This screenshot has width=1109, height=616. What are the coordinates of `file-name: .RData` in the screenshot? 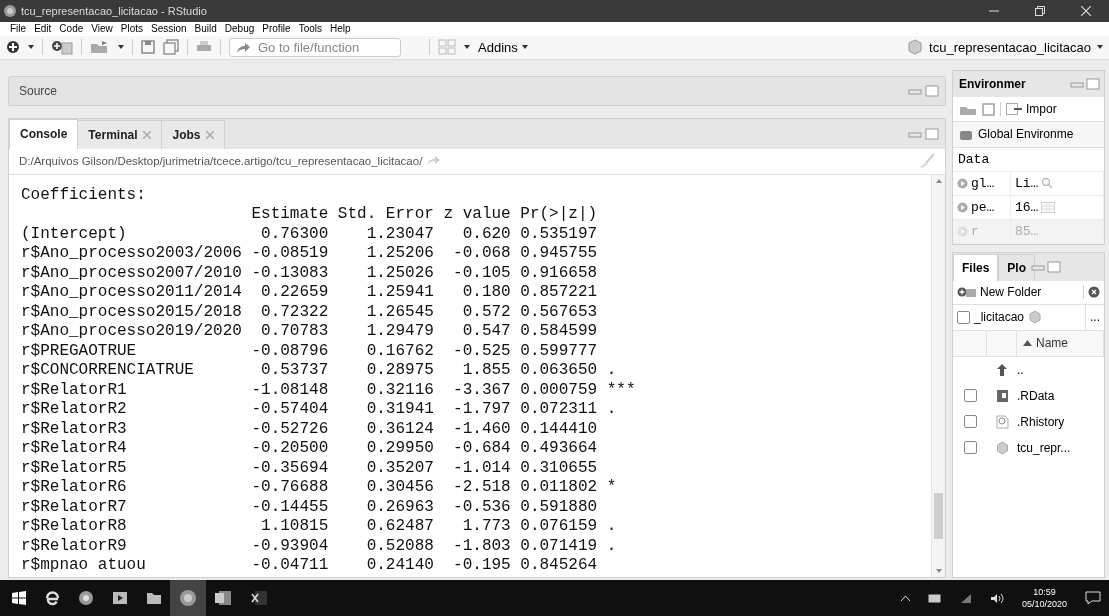 It's located at (1036, 395).